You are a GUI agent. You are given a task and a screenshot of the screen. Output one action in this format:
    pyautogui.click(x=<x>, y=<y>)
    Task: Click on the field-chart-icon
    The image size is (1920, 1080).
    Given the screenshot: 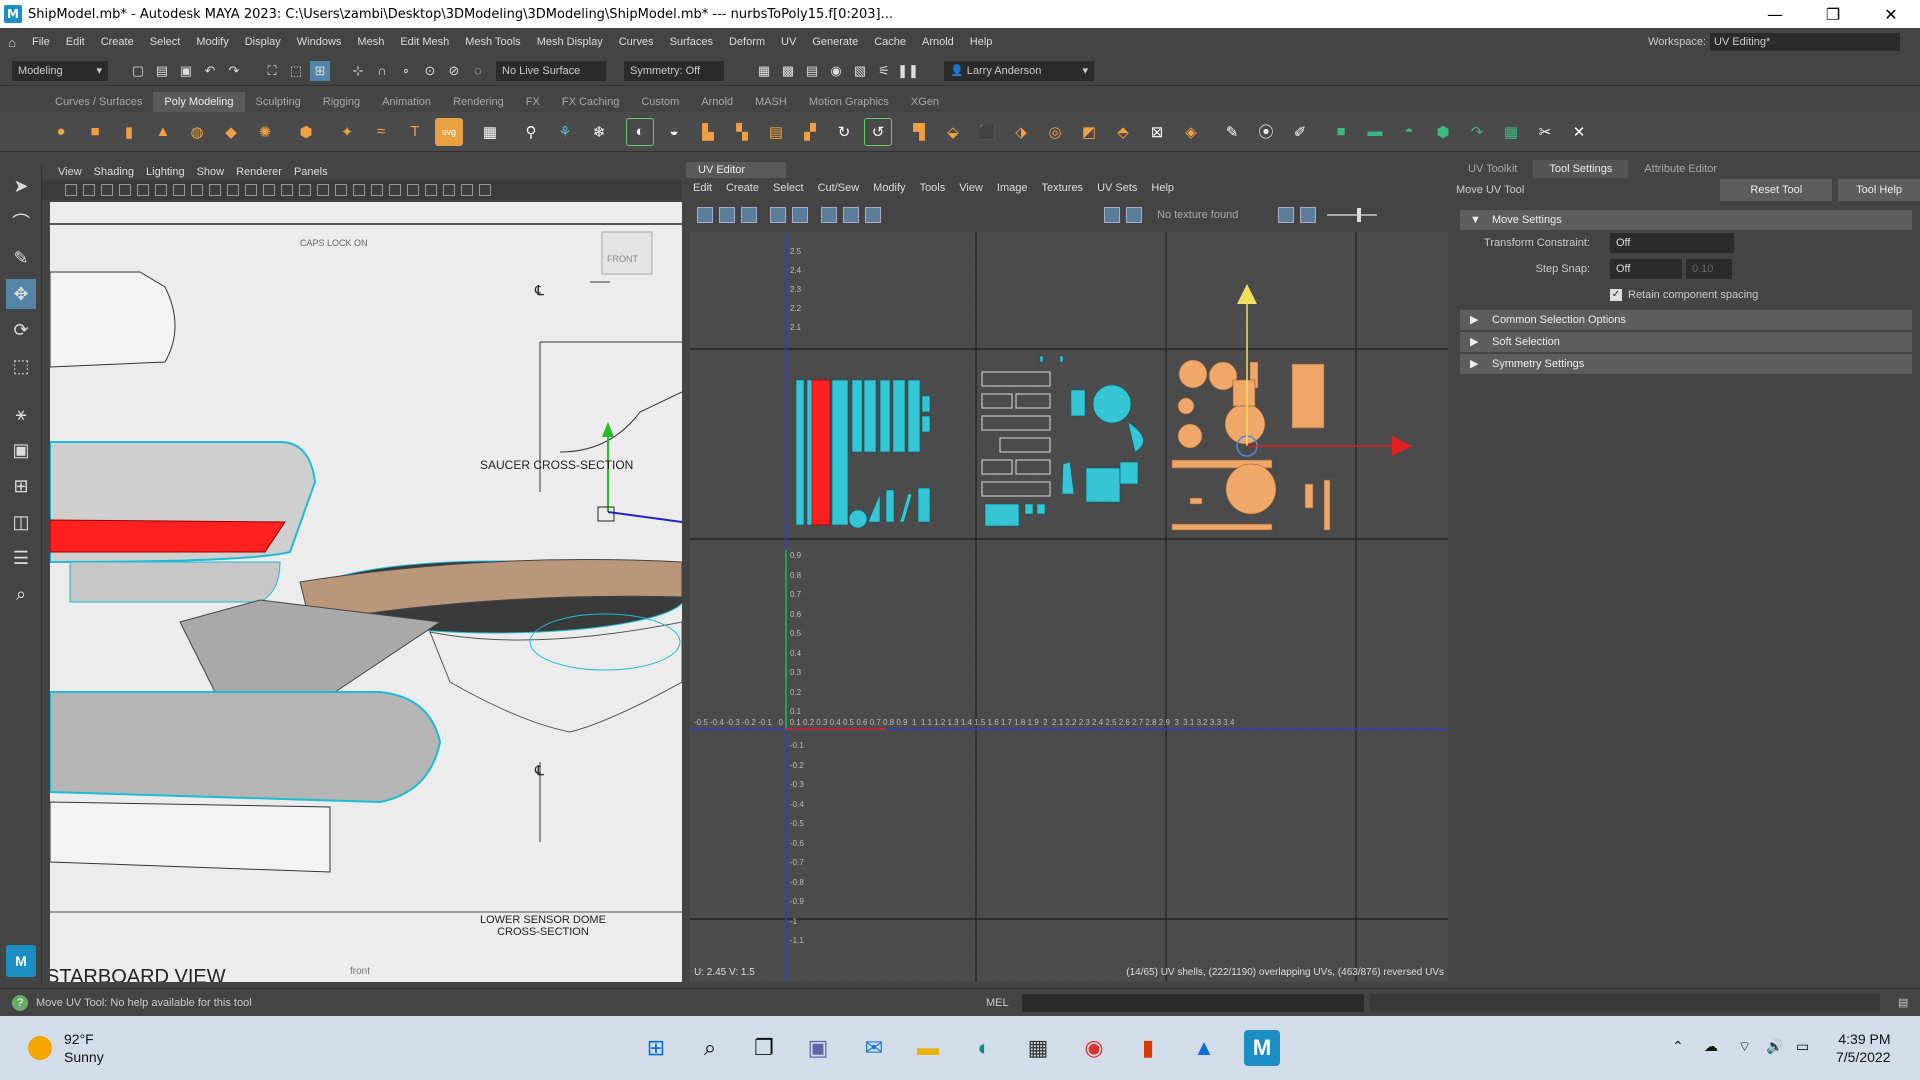 What is the action you would take?
    pyautogui.click(x=215, y=190)
    